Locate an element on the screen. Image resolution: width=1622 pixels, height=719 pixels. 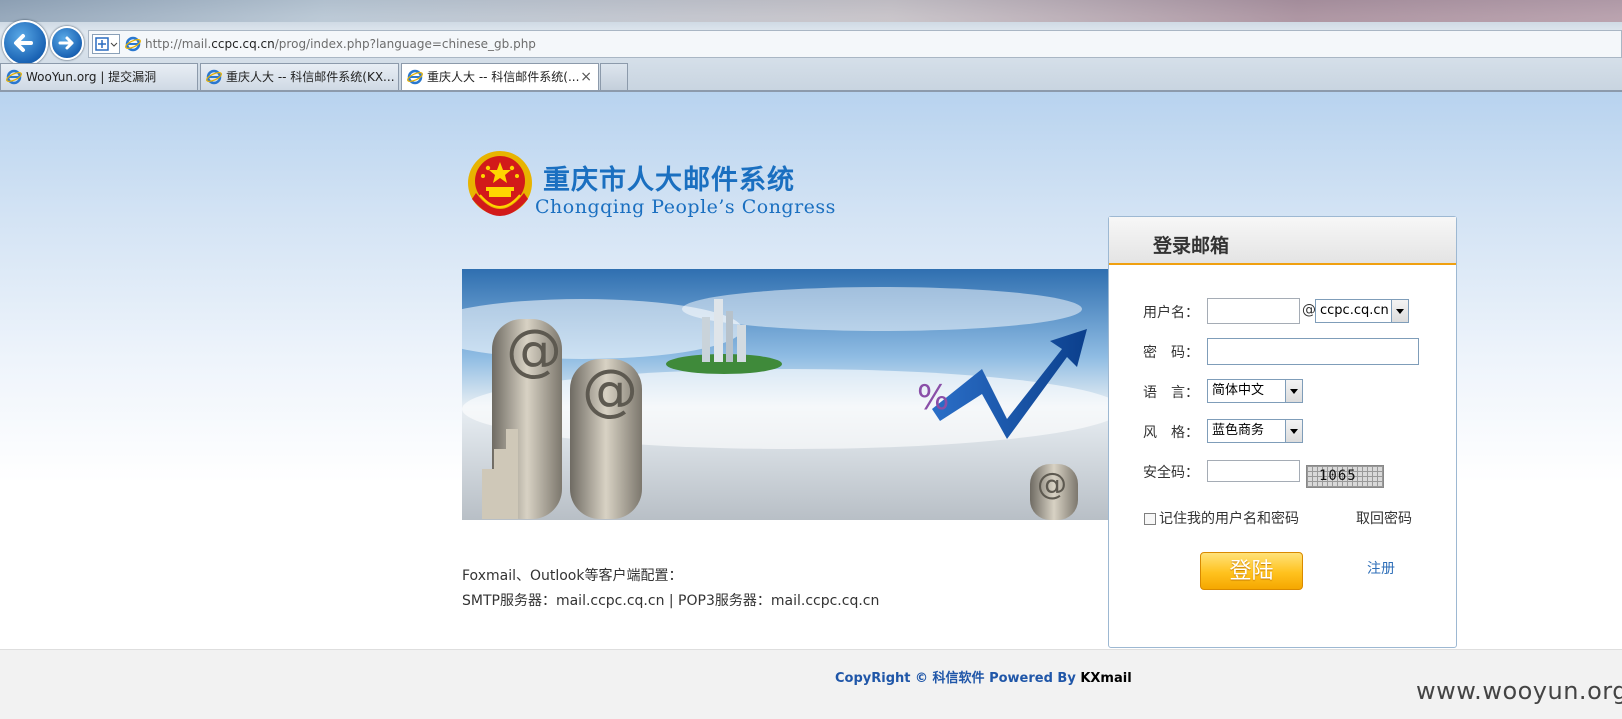
copyright-text: CopyRight © 科信软件 Powered By is located at coordinates (958, 678).